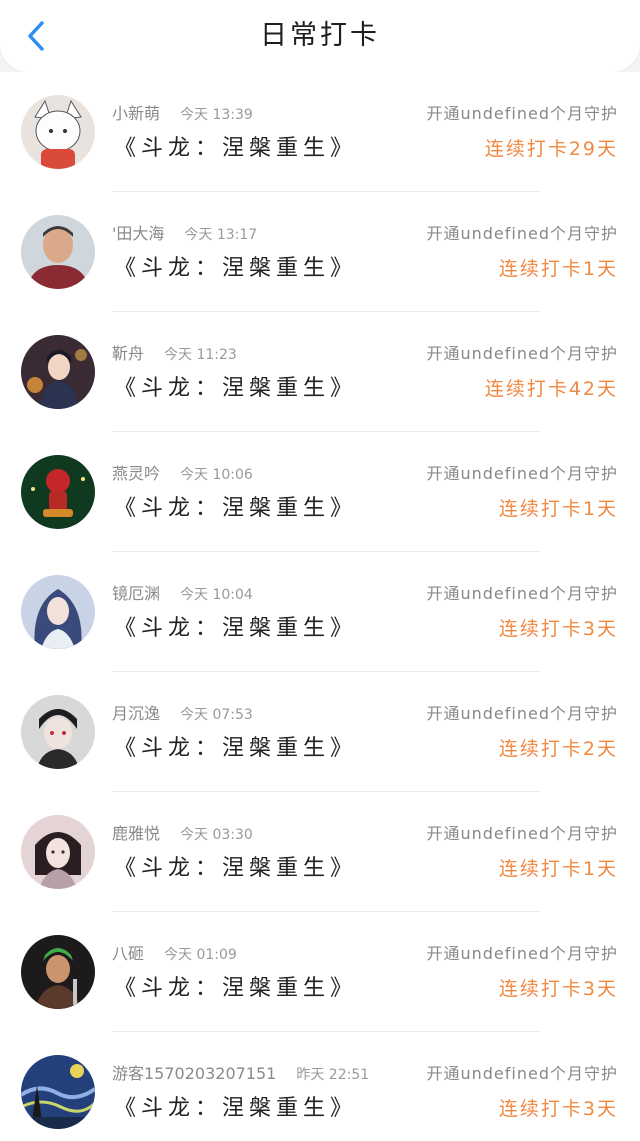 This screenshot has height=1141, width=640. What do you see at coordinates (216, 715) in the screenshot?
I see `checkin-time: 今天 07:53` at bounding box center [216, 715].